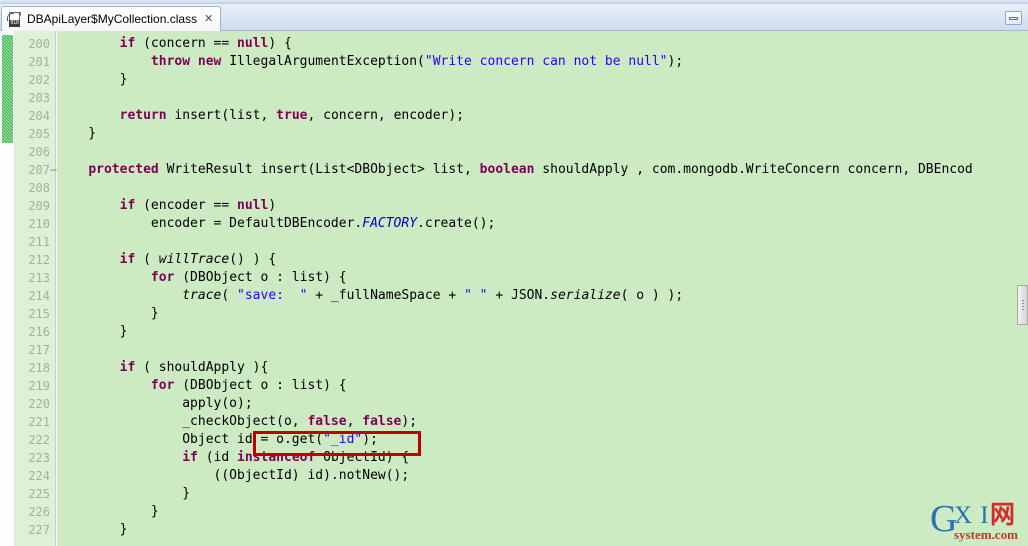 The image size is (1028, 546). What do you see at coordinates (39, 98) in the screenshot?
I see `line-number: 203` at bounding box center [39, 98].